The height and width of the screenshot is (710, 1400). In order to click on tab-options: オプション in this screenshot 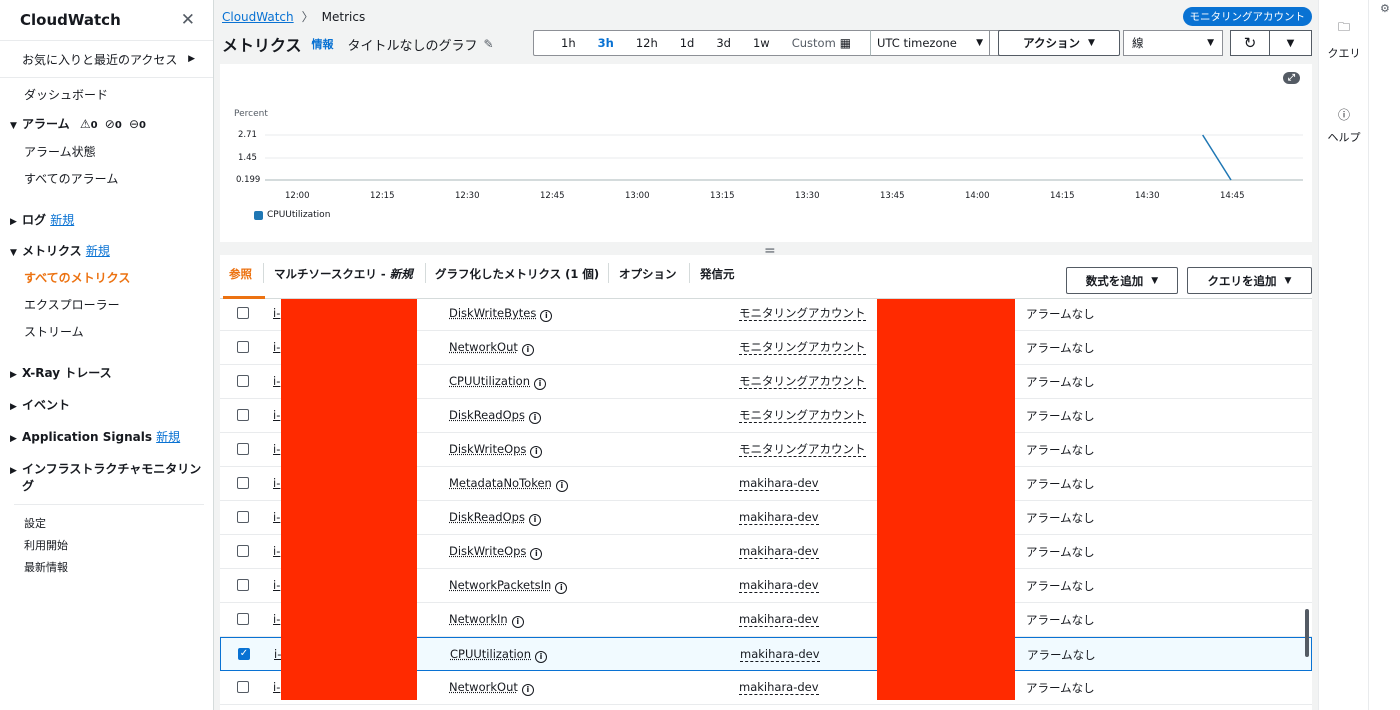, I will do `click(648, 274)`.